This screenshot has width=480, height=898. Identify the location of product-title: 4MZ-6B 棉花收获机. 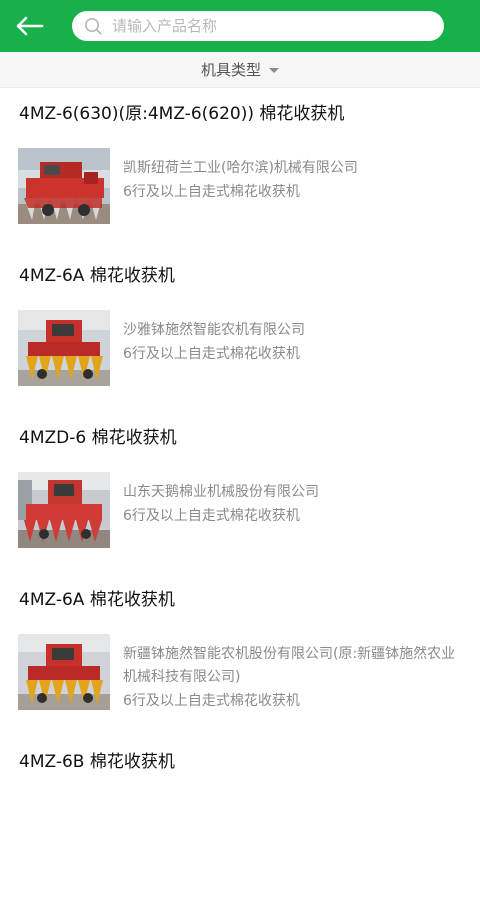
(97, 762).